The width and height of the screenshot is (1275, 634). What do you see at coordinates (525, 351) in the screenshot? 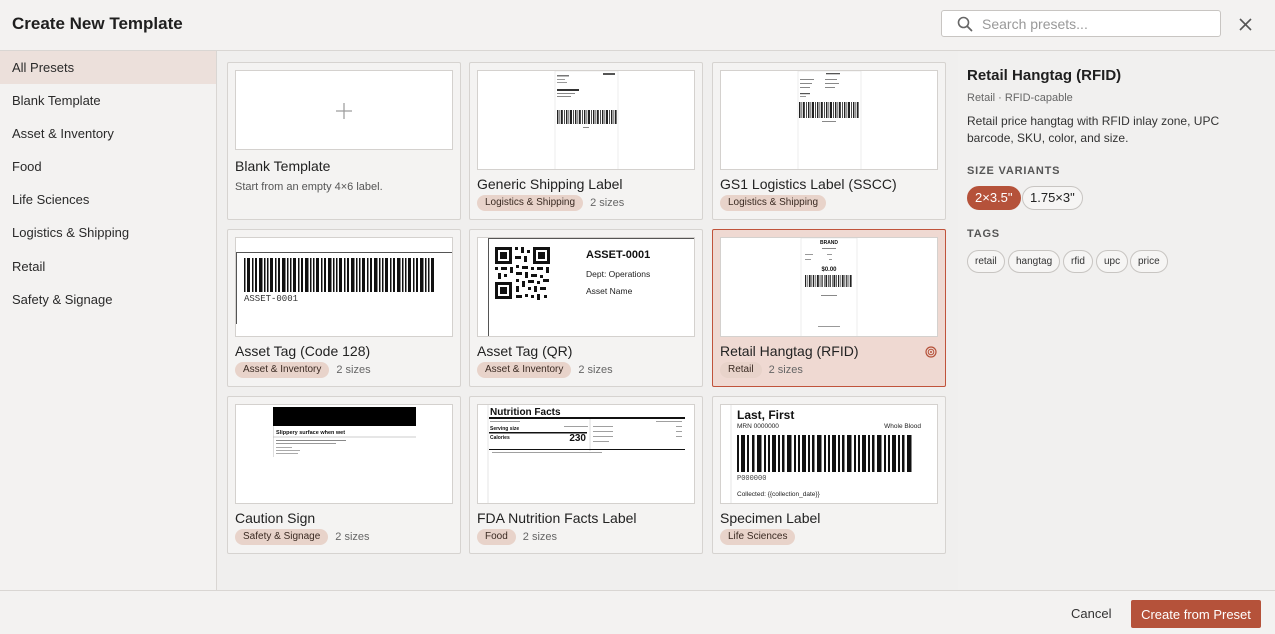
I see `preset-name: Asset Tag (QR)` at bounding box center [525, 351].